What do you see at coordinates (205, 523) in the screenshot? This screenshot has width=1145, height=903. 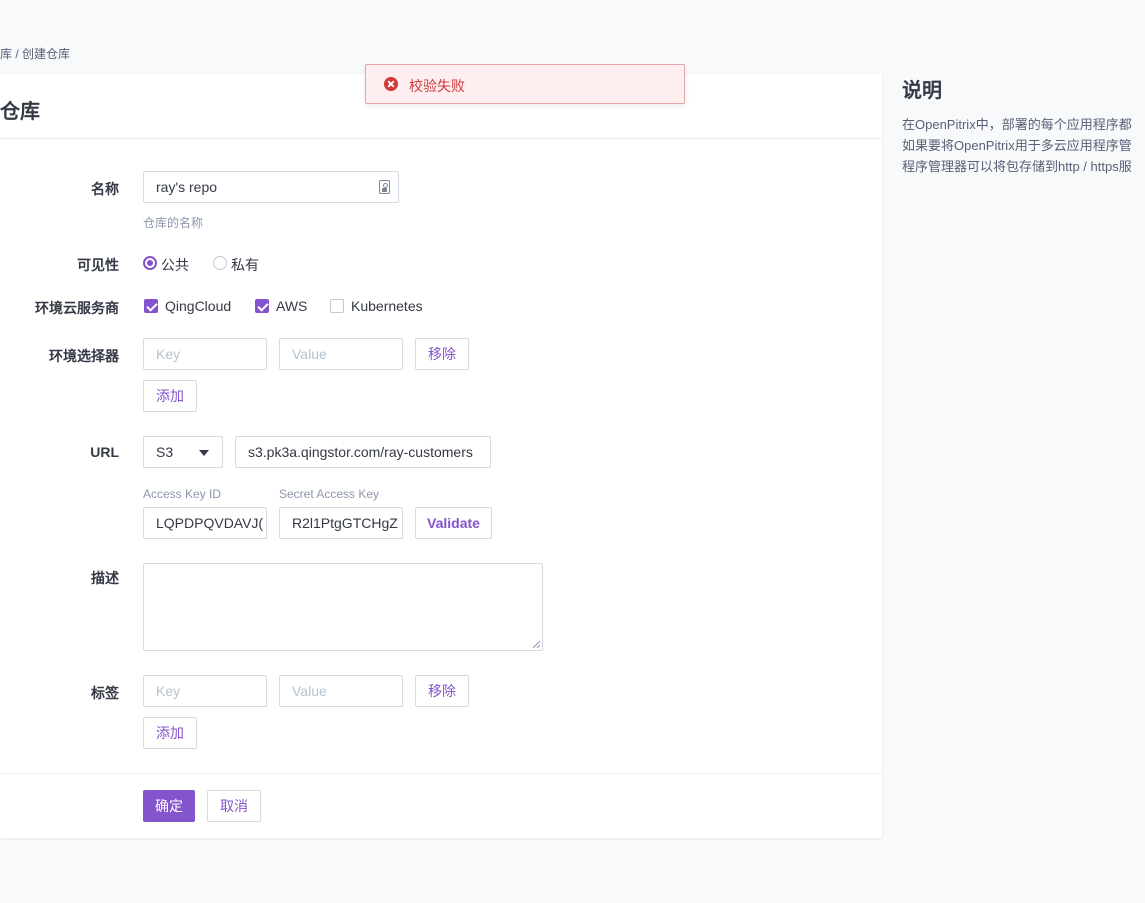 I see `access-key-input: LQPDPQVDAVJ(` at bounding box center [205, 523].